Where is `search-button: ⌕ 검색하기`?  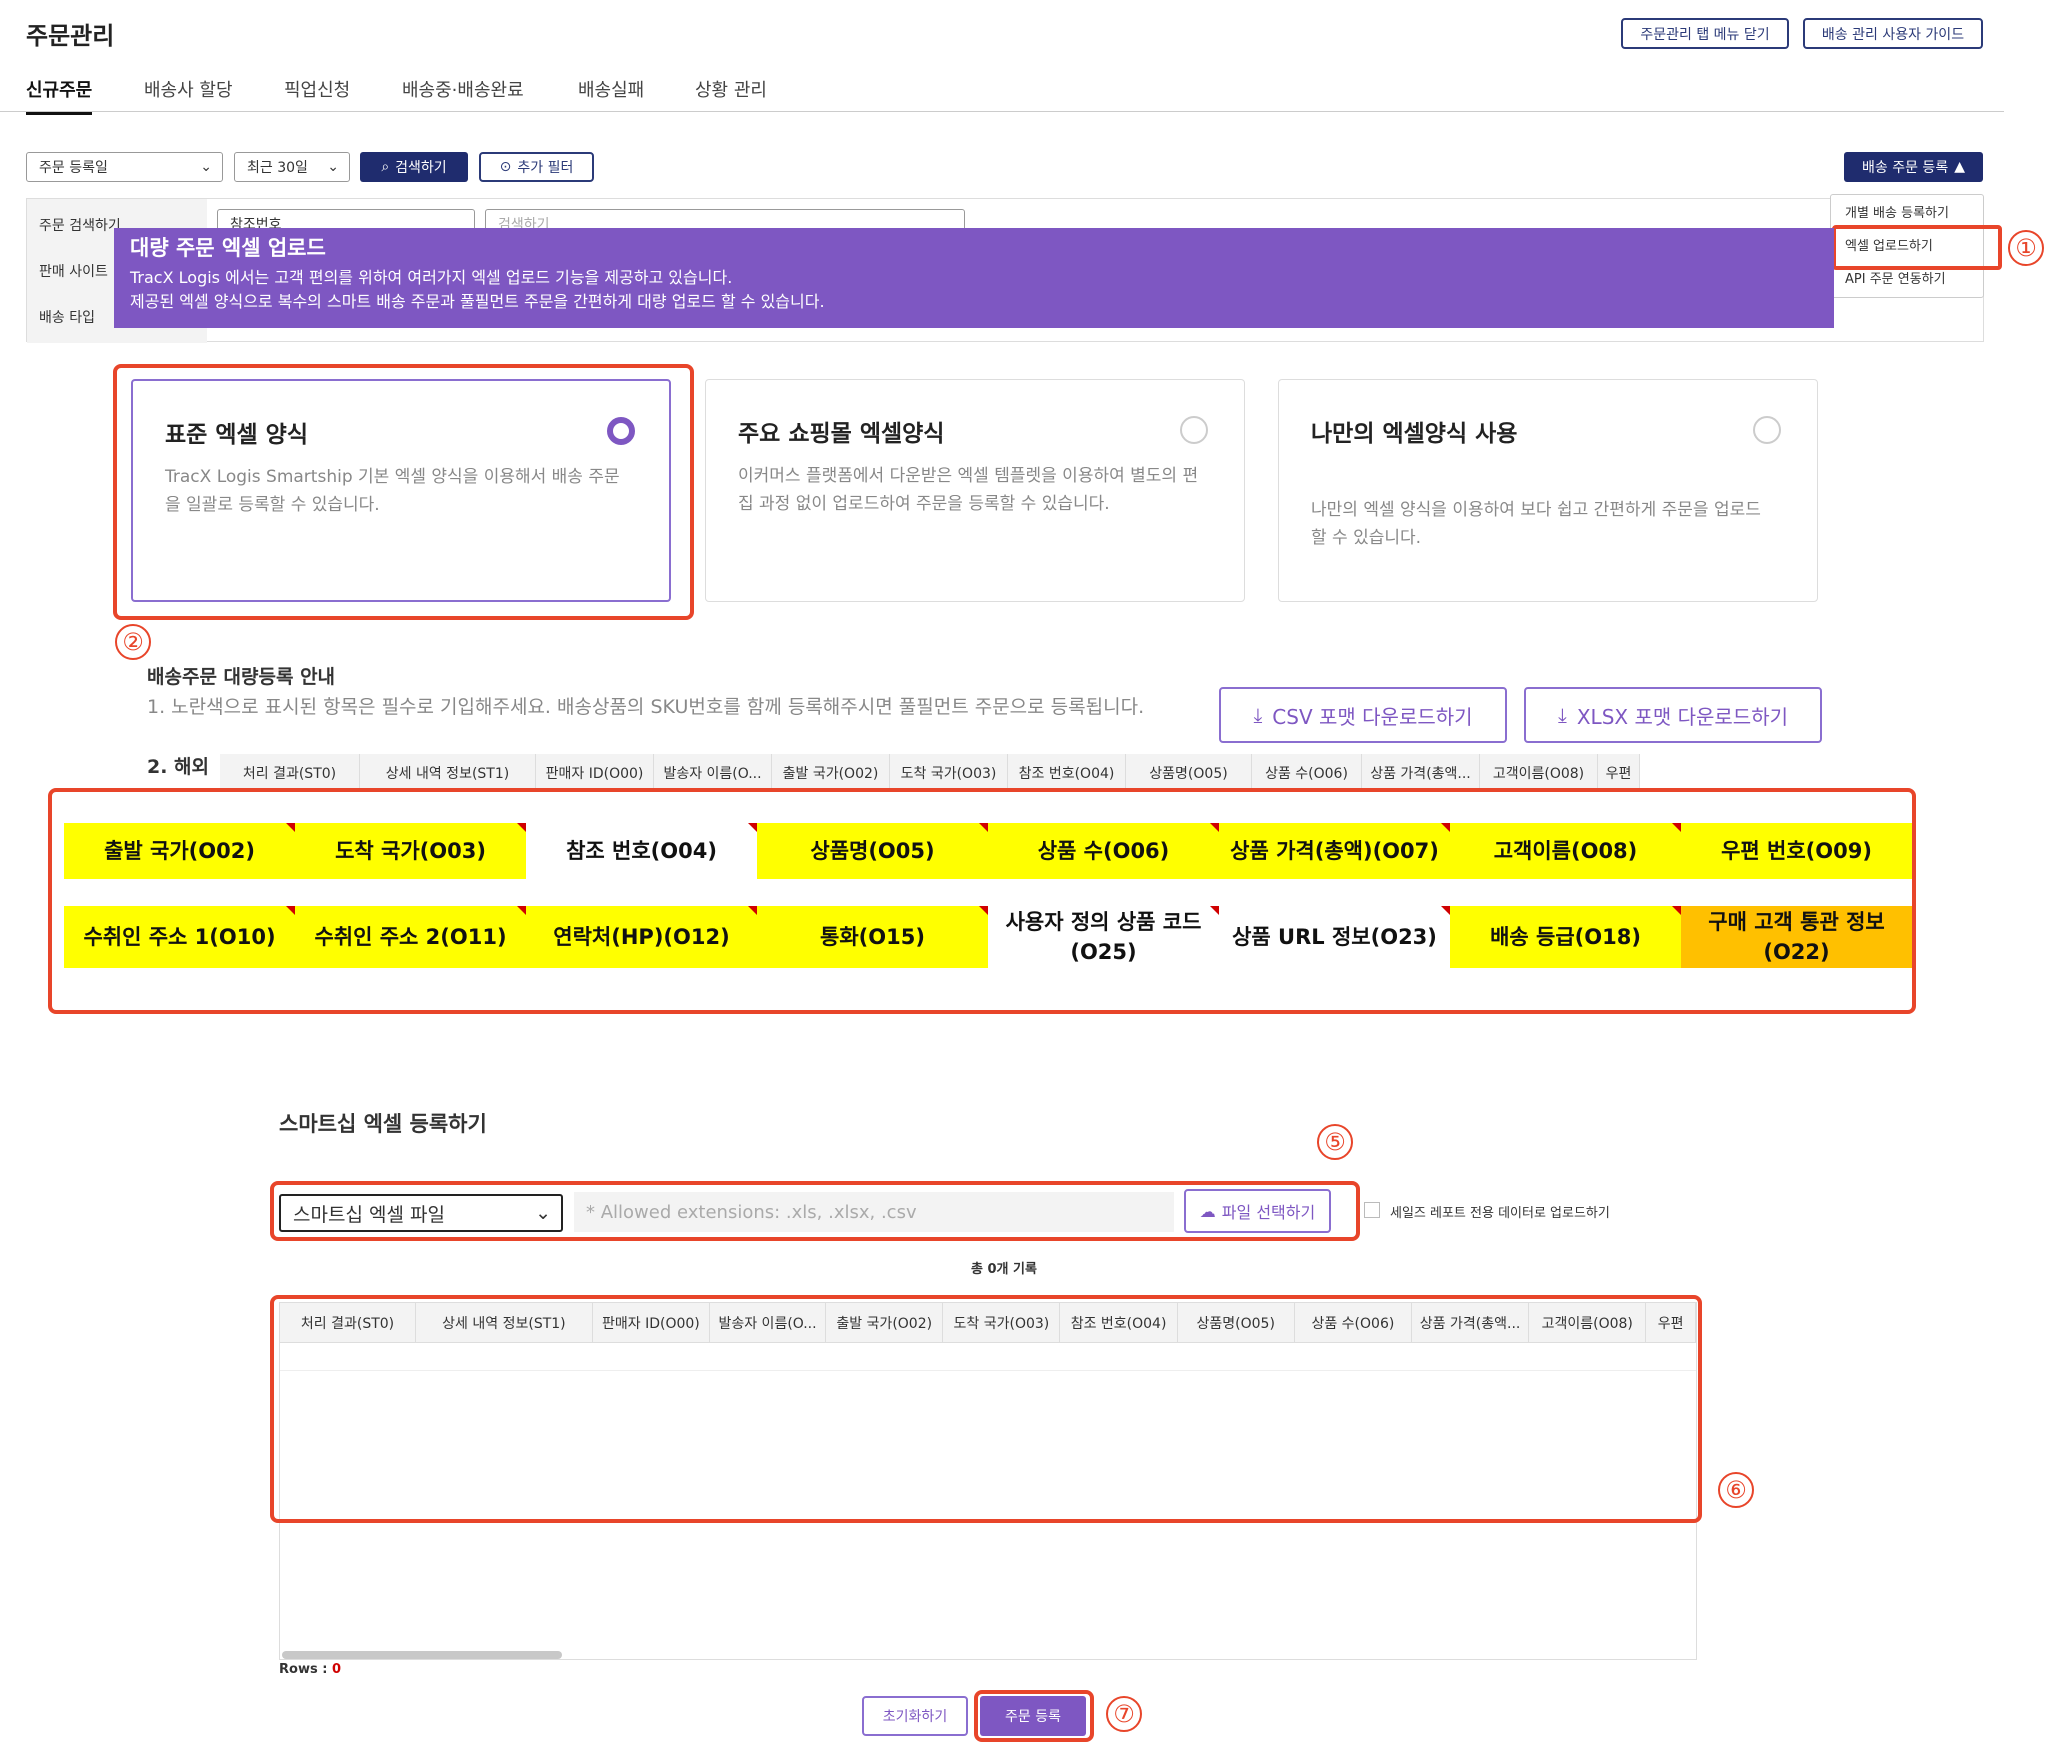
search-button: ⌕ 검색하기 is located at coordinates (414, 167).